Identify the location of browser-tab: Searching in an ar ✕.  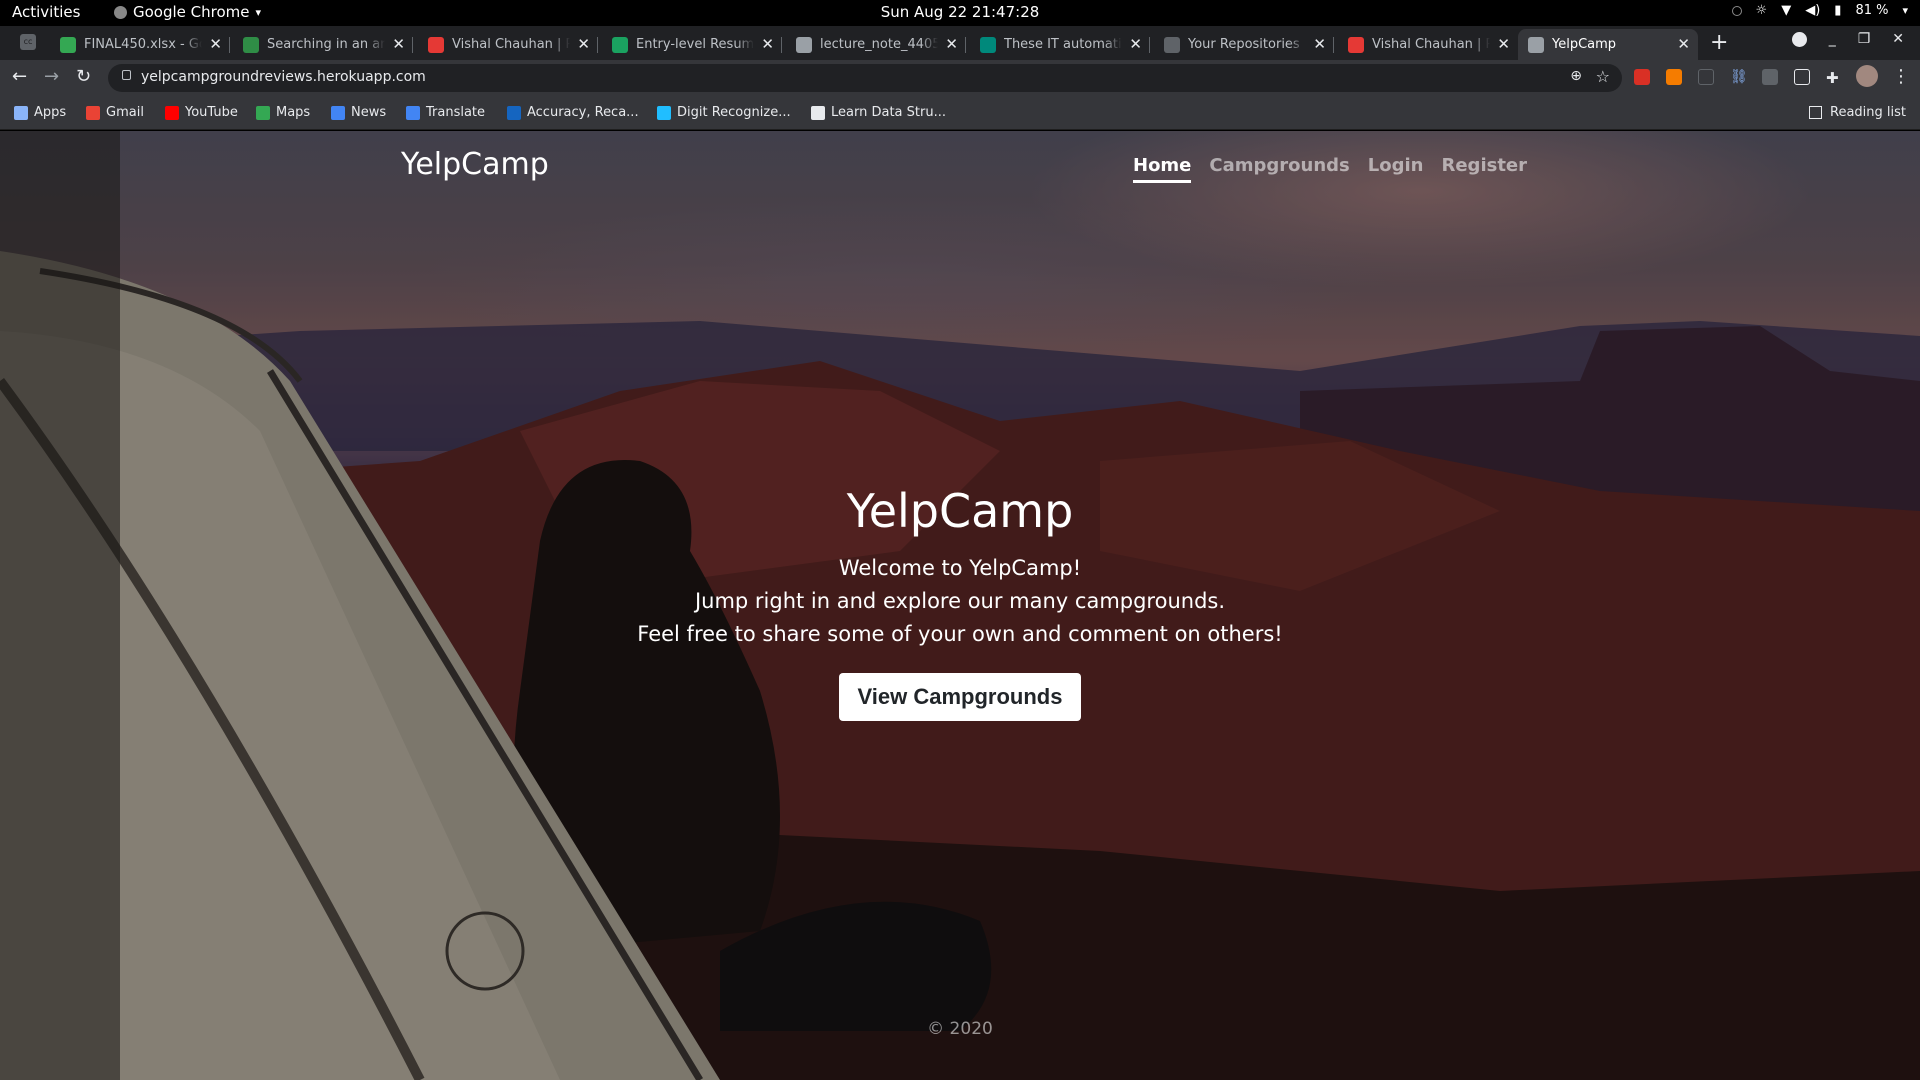
(323, 44).